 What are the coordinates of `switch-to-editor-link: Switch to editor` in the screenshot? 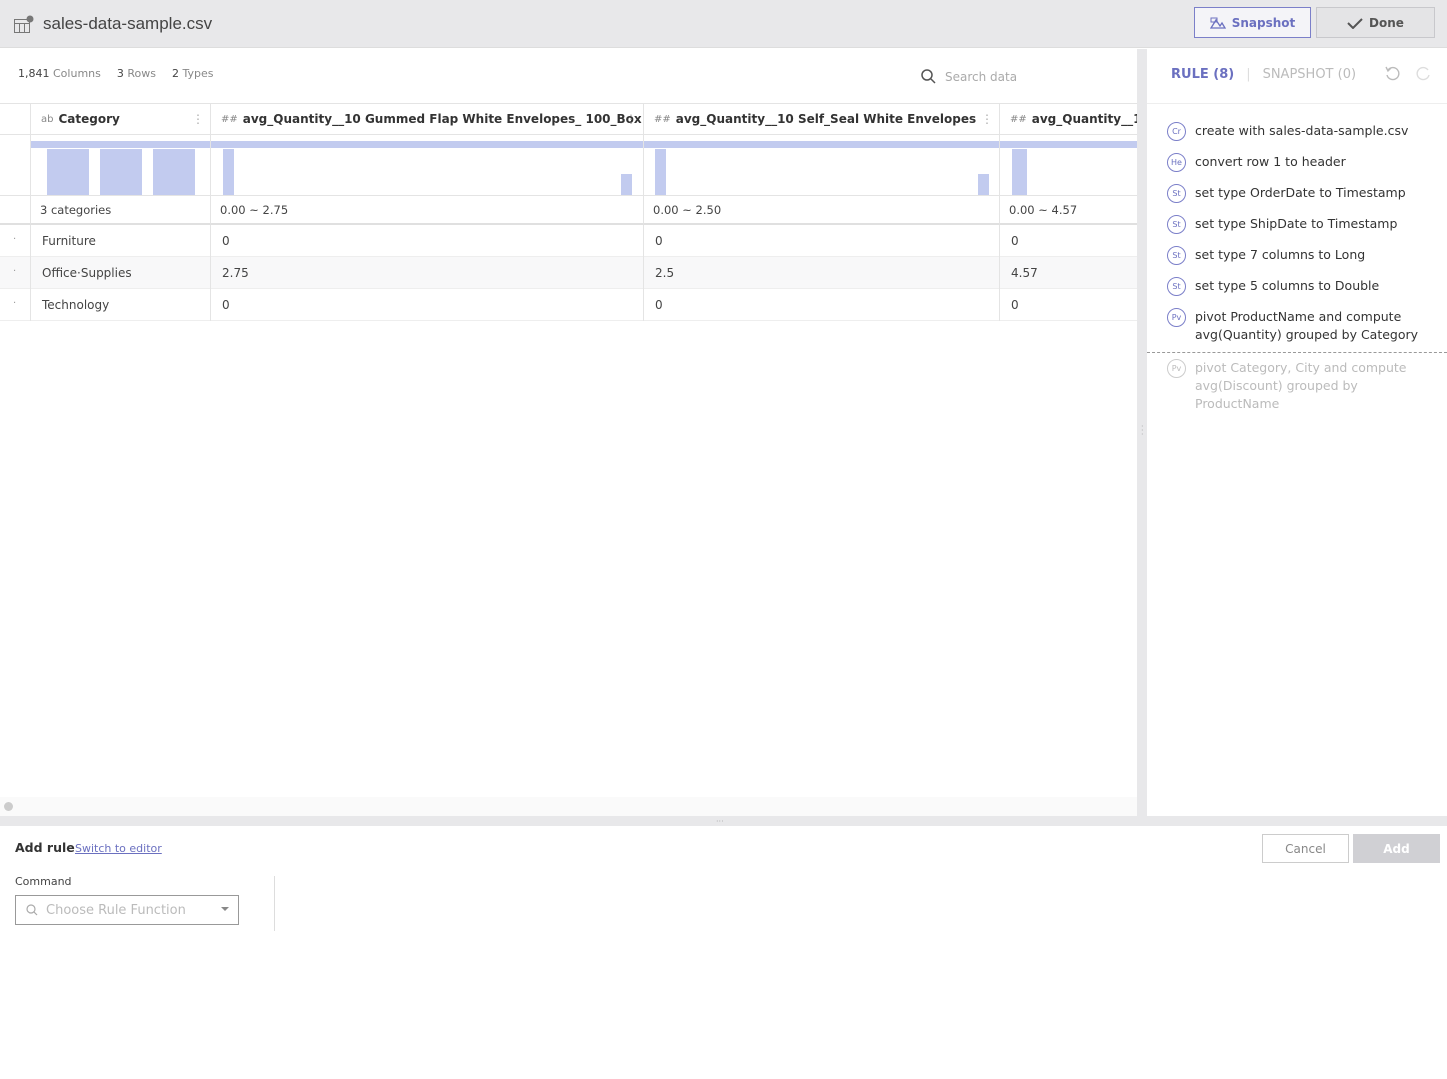 It's located at (118, 848).